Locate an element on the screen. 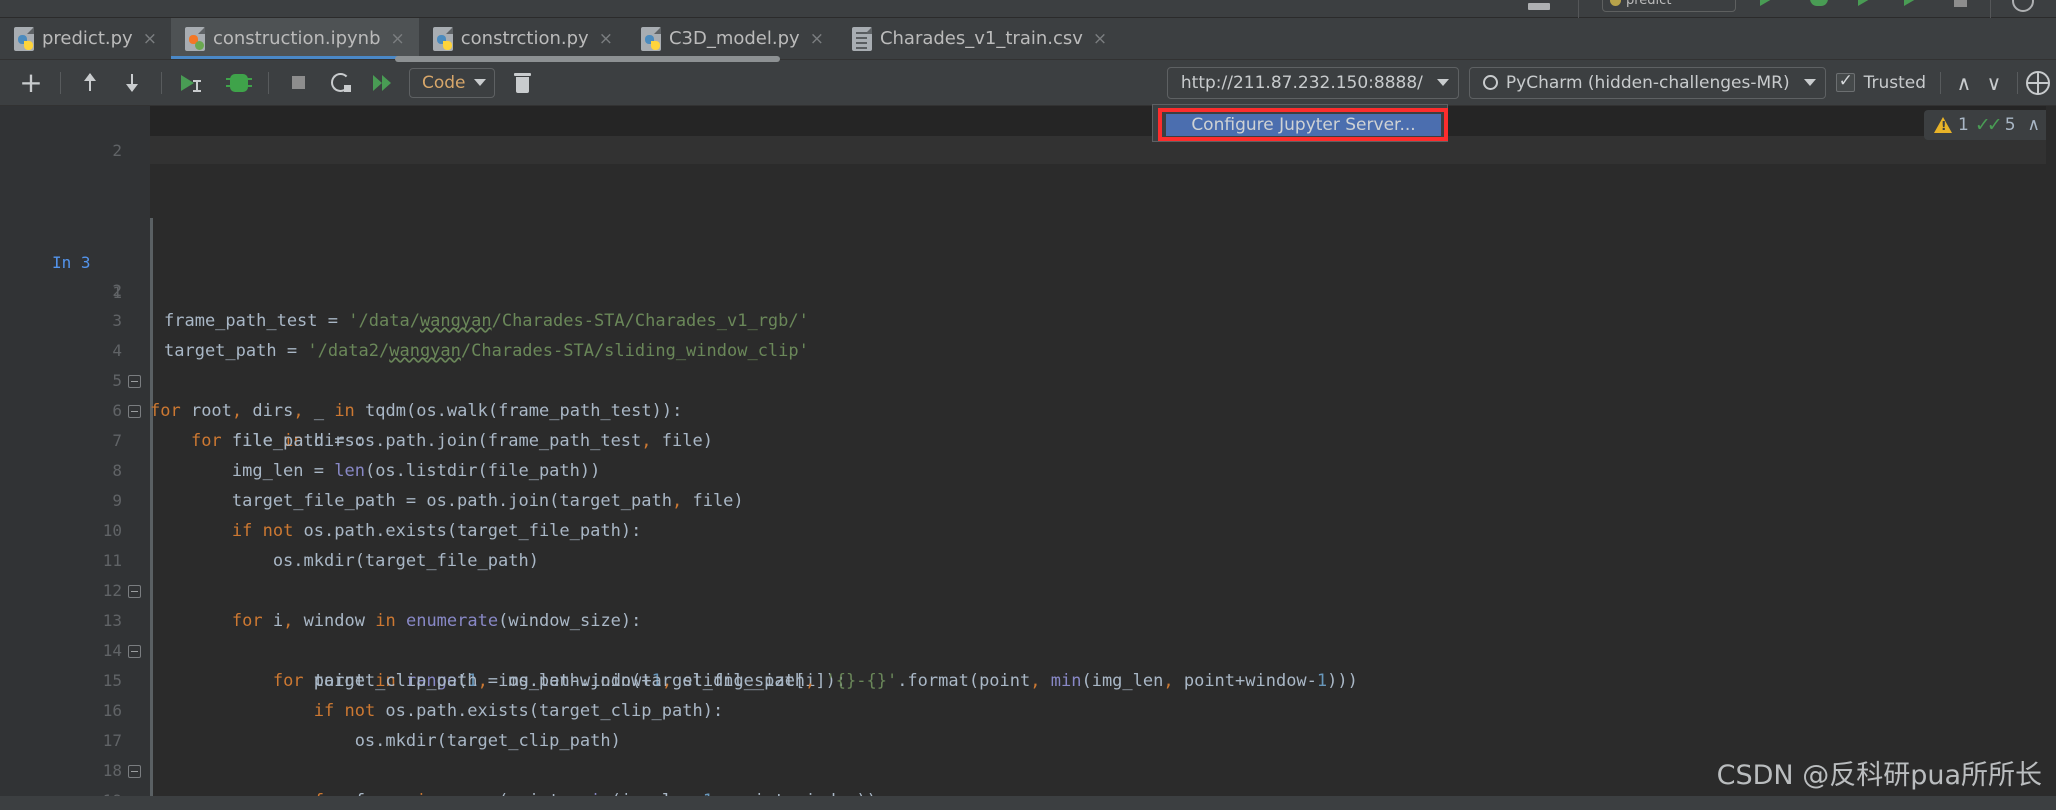 The width and height of the screenshot is (2056, 810). move-cell-down-button is located at coordinates (132, 83).